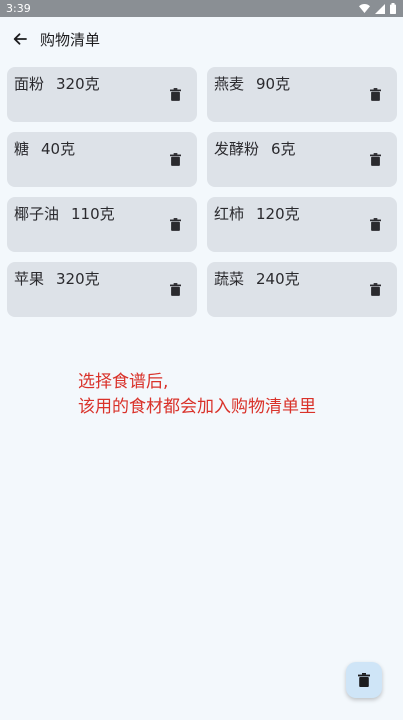  I want to click on item-text: 面粉 320克, so click(57, 83).